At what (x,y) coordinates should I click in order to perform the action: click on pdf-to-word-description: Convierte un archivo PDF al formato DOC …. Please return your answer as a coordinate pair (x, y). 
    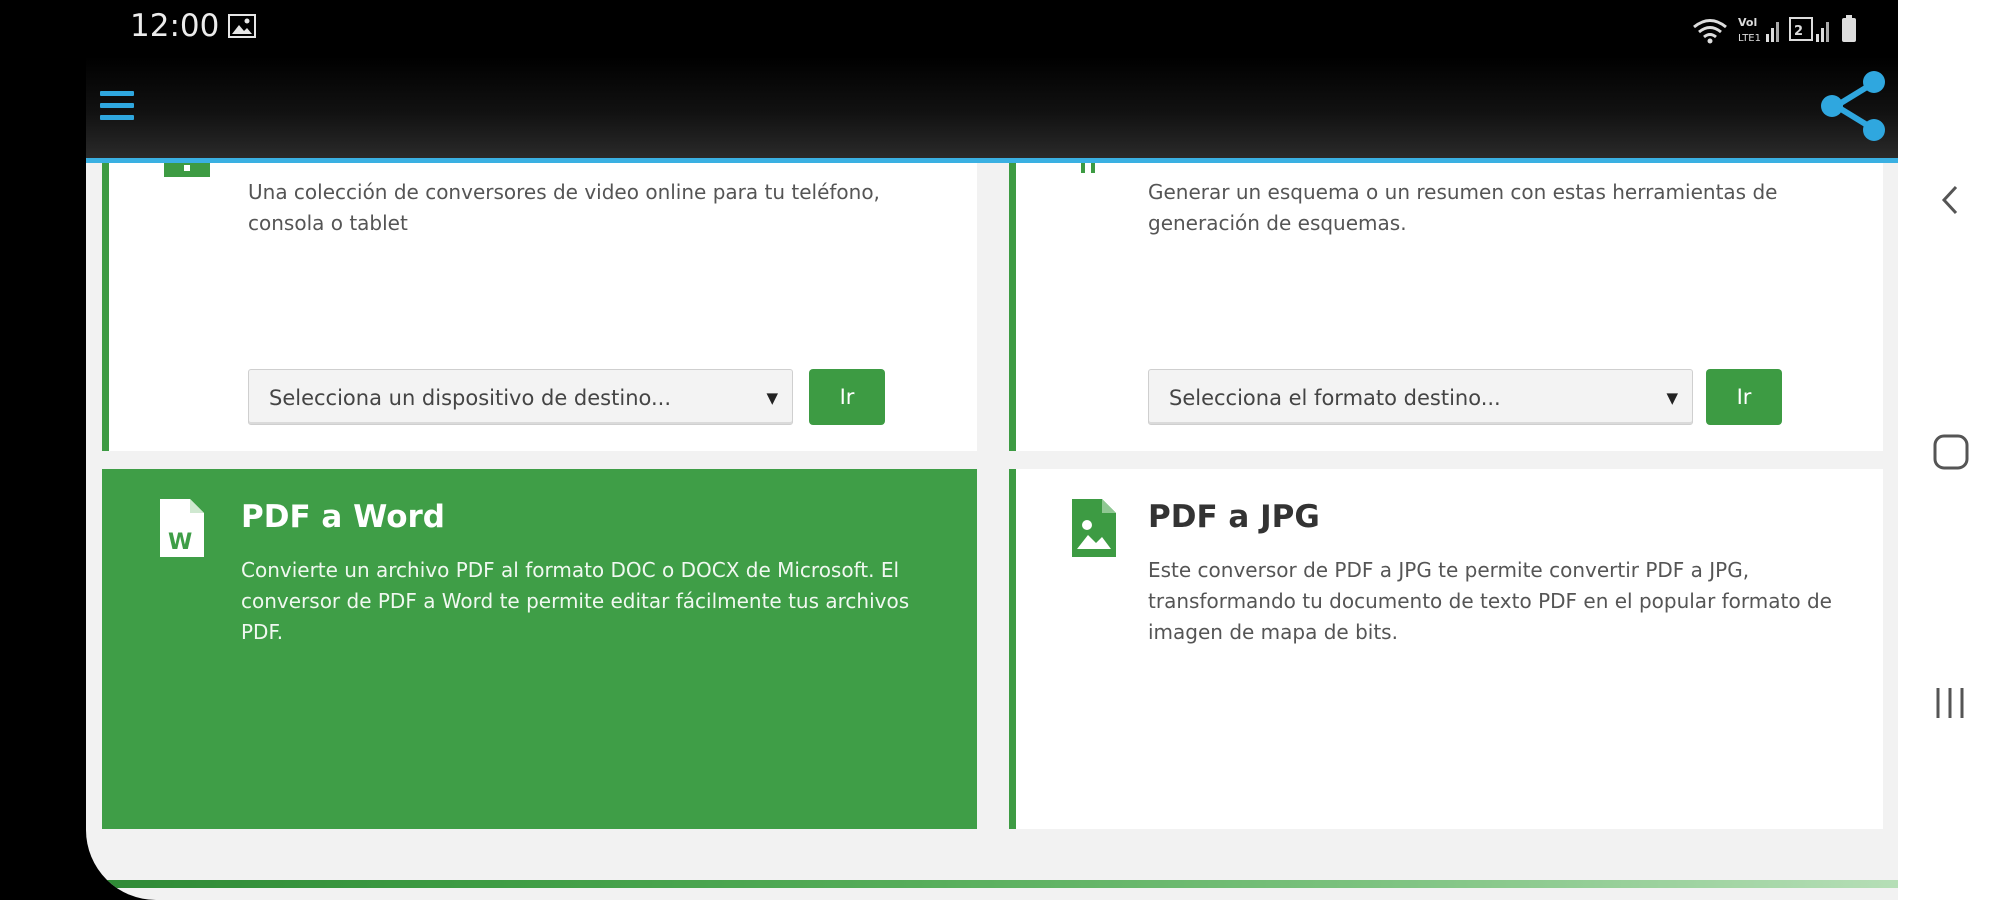
    Looking at the image, I should click on (575, 601).